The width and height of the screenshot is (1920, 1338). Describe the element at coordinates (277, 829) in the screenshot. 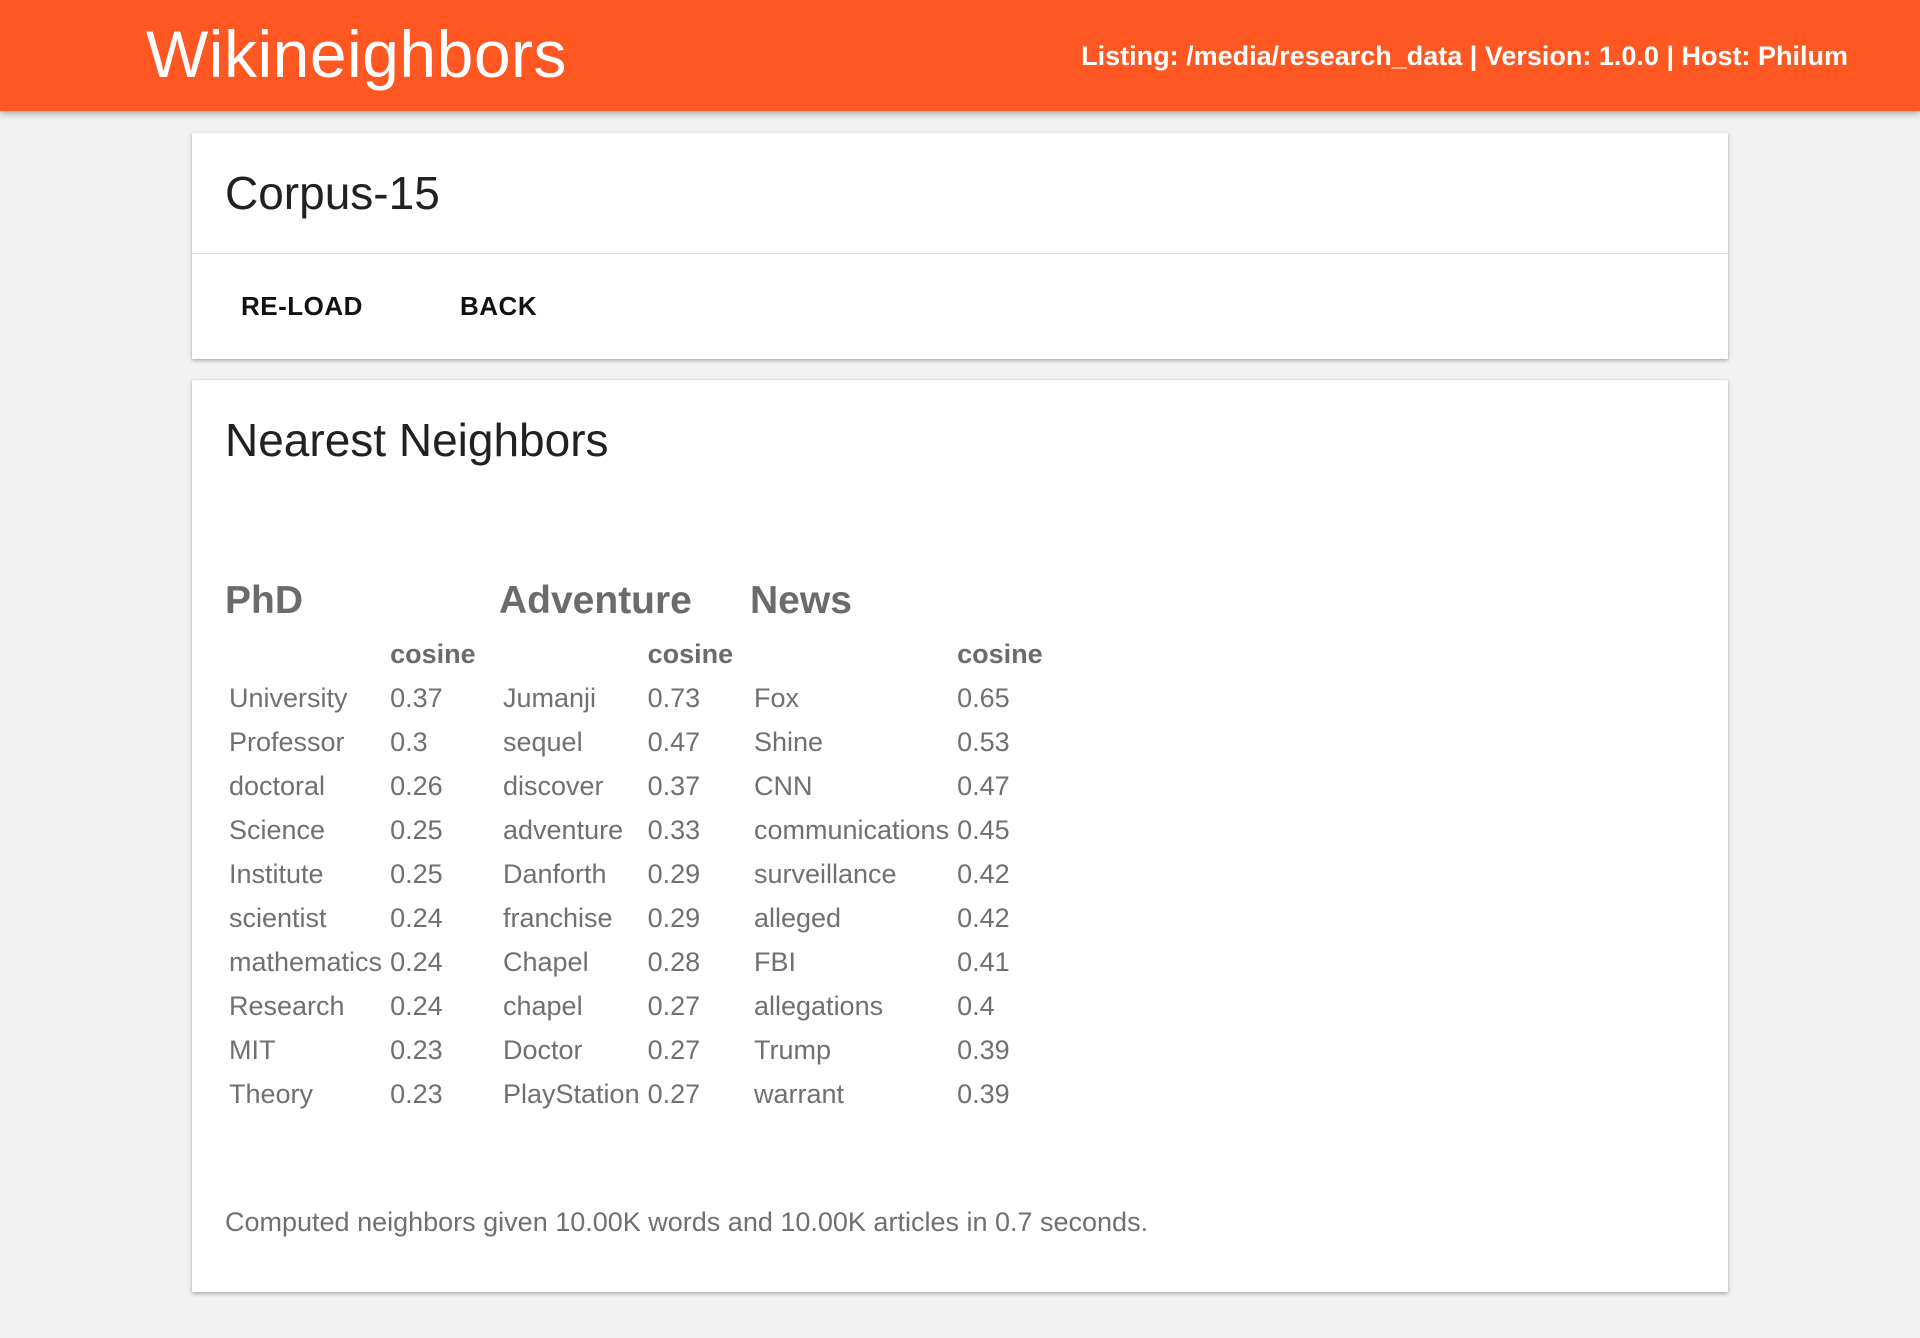

I see `neighbor-word: Science` at that location.